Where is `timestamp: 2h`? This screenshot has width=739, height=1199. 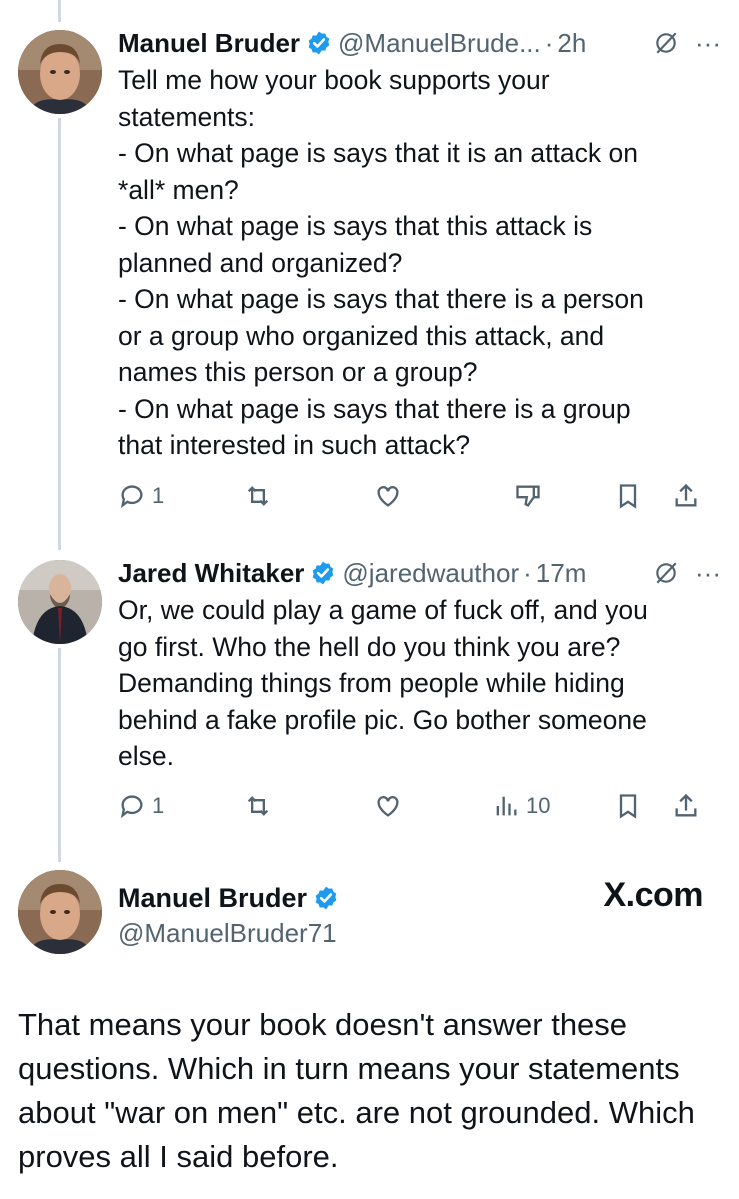 timestamp: 2h is located at coordinates (571, 43).